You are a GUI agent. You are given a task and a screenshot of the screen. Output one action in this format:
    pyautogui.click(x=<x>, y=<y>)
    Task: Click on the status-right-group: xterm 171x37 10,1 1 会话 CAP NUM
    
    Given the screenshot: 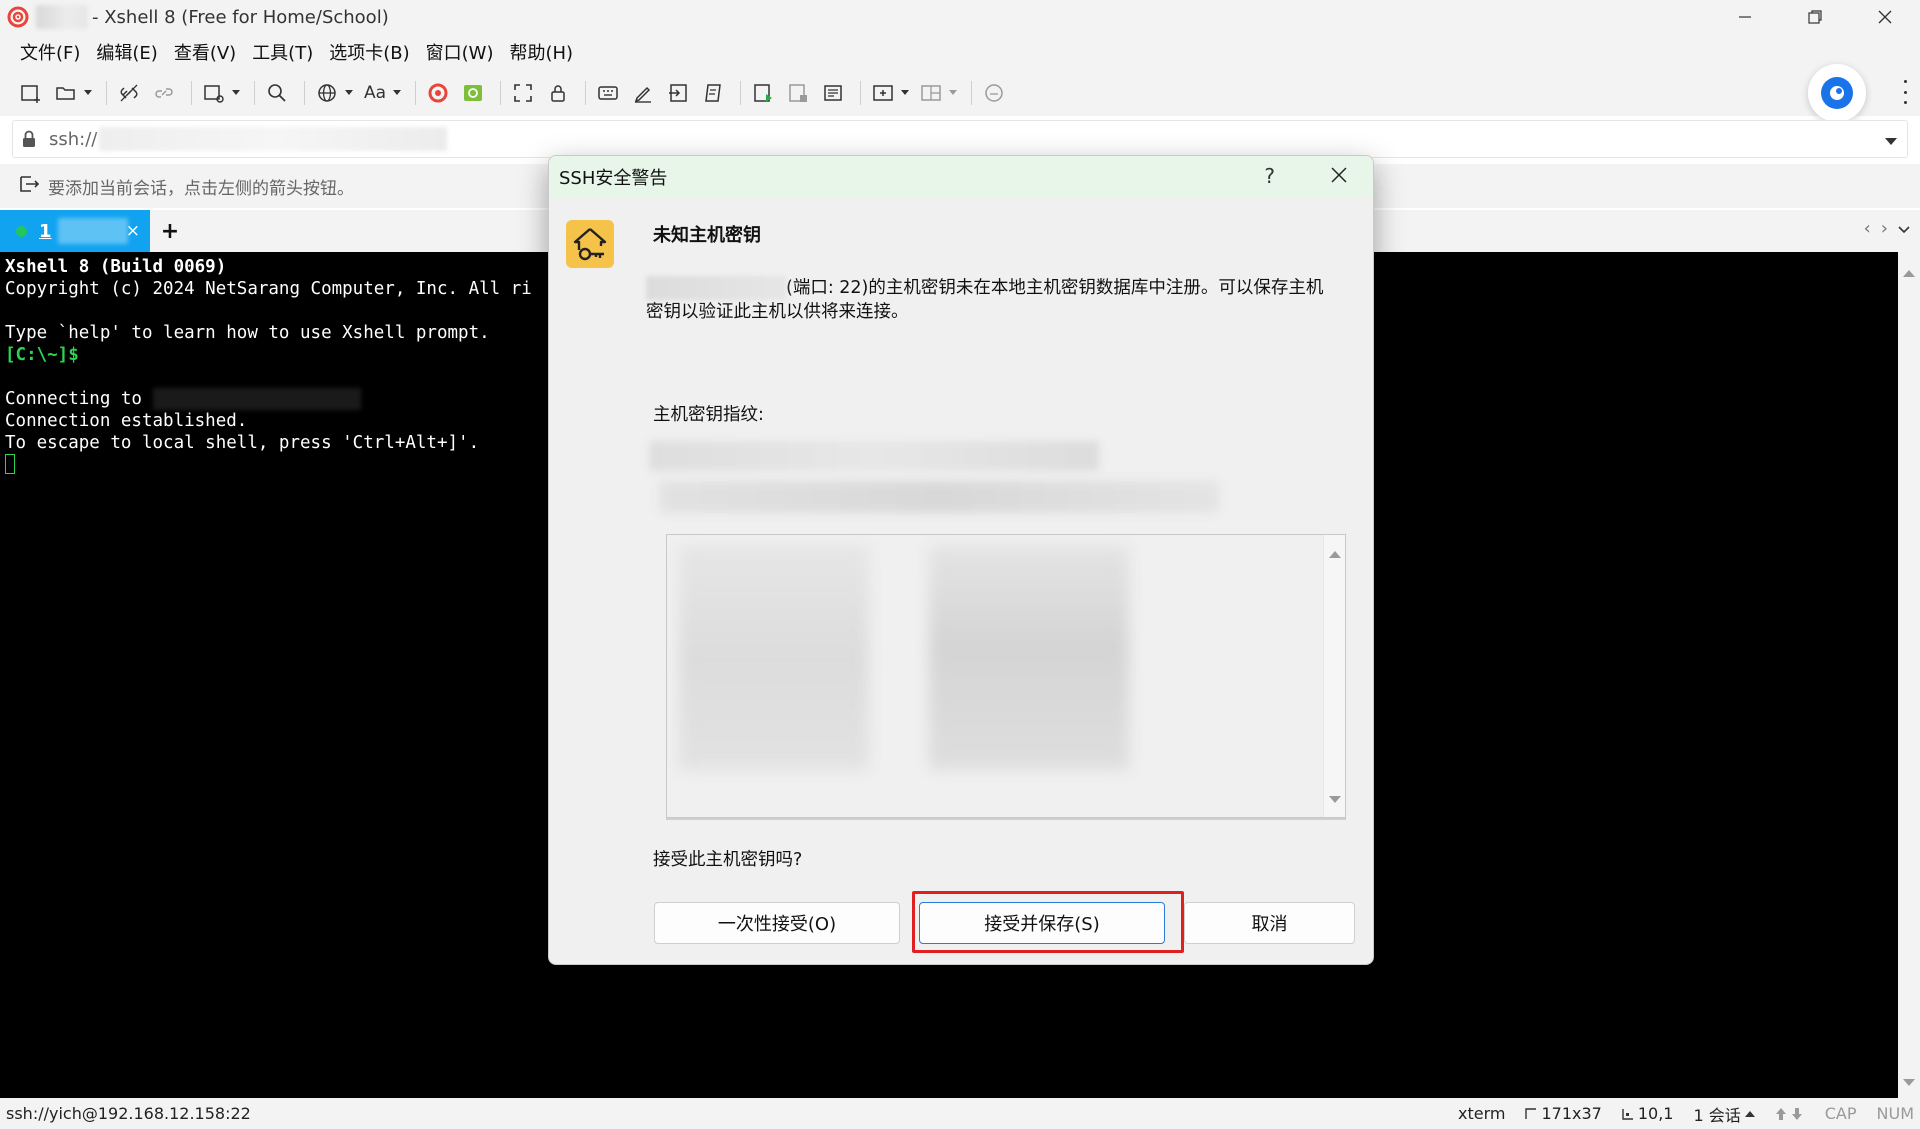 What is the action you would take?
    pyautogui.click(x=1686, y=1113)
    